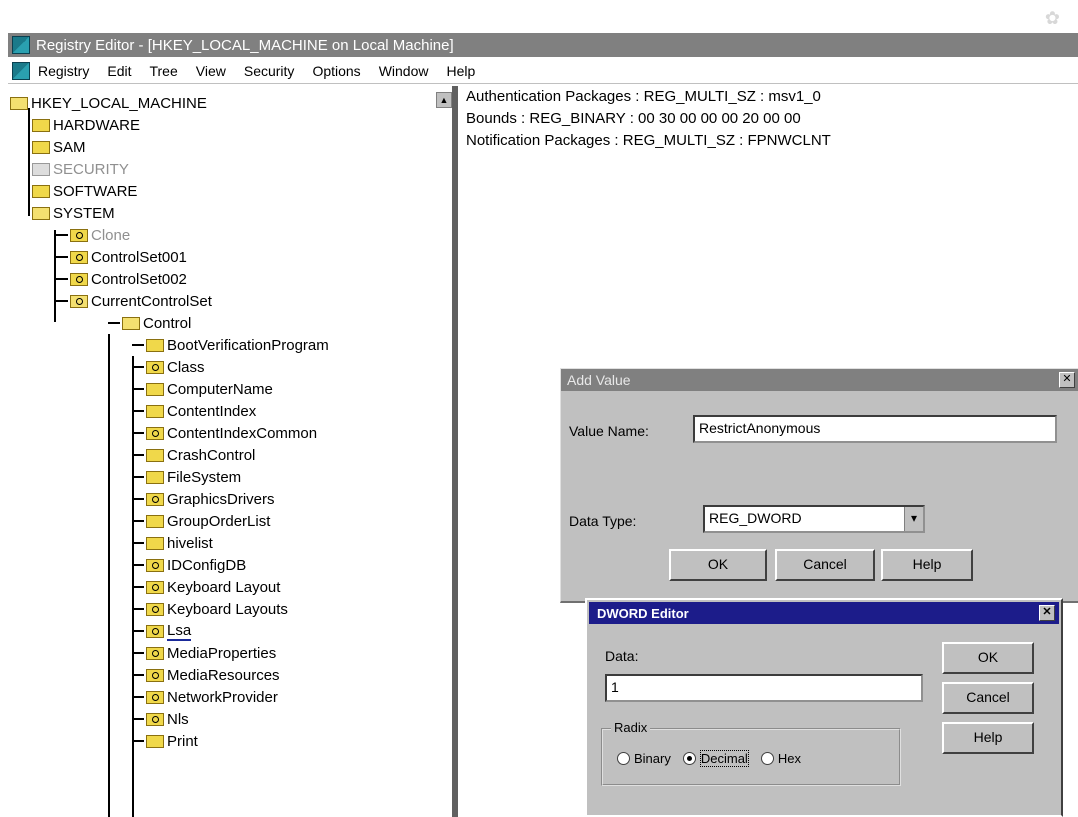 This screenshot has height=817, width=1078. What do you see at coordinates (189, 565) in the screenshot?
I see `tree-item-control-child: IDConfigDB` at bounding box center [189, 565].